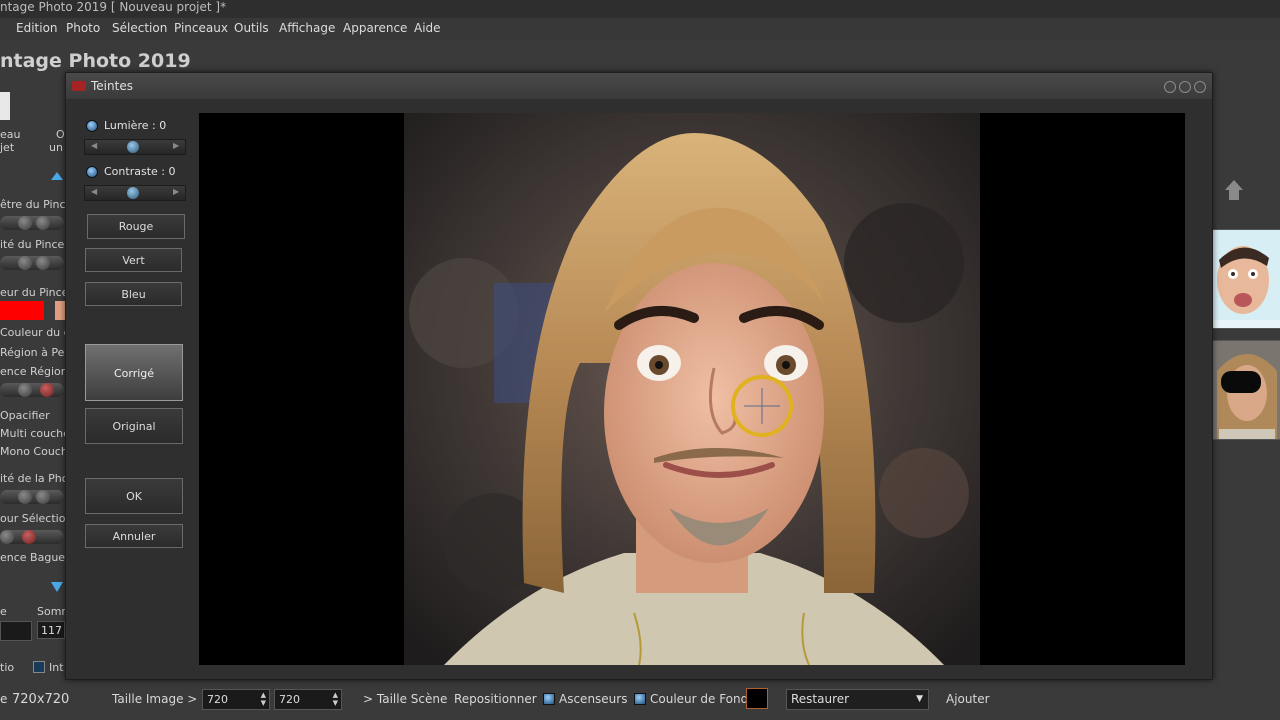  Describe the element at coordinates (32, 390) in the screenshot. I see `region-tolerance-slider` at that location.